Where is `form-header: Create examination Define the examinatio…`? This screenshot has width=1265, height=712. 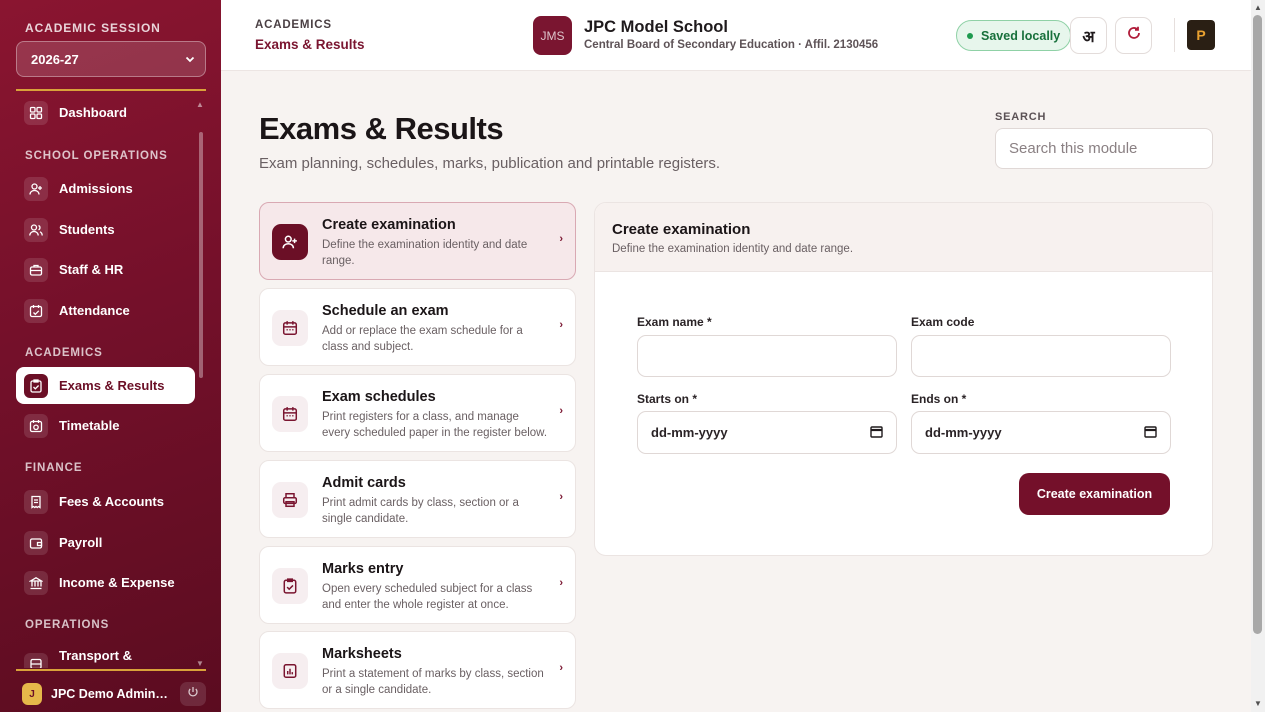
form-header: Create examination Define the examinatio… is located at coordinates (903, 237).